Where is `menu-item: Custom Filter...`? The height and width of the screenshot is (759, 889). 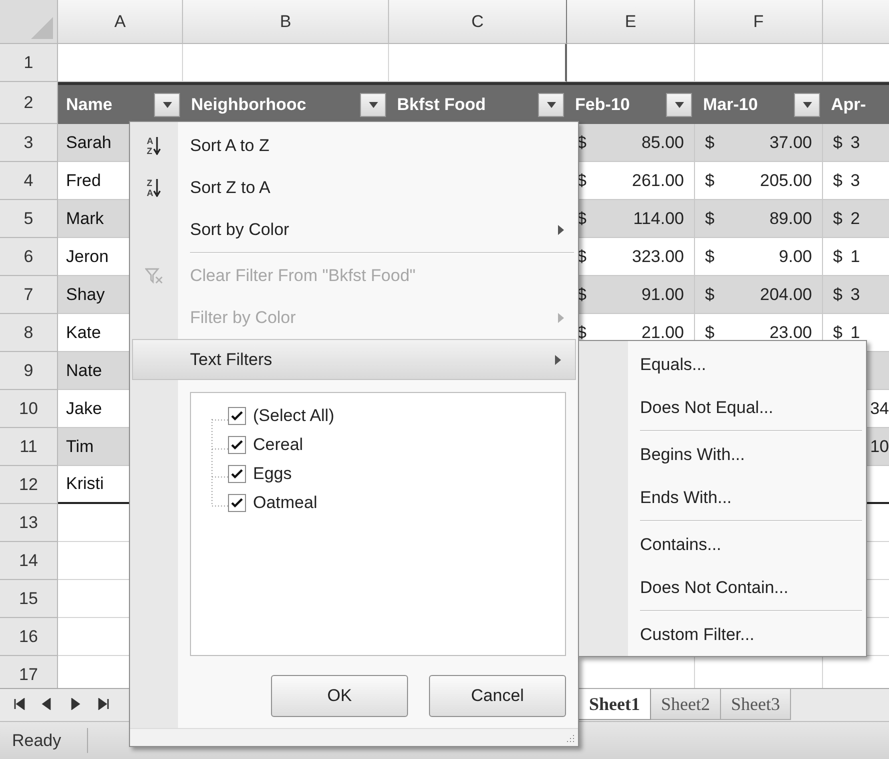 menu-item: Custom Filter... is located at coordinates (697, 635).